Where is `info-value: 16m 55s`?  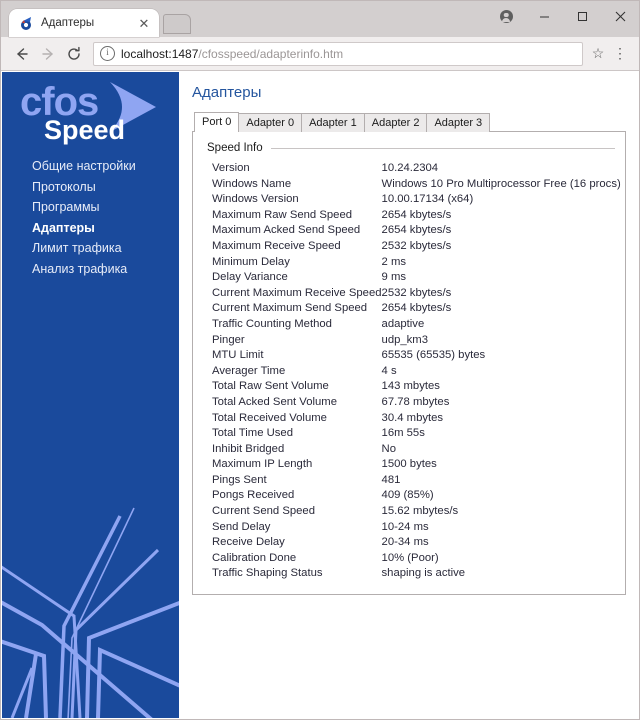 info-value: 16m 55s is located at coordinates (403, 433).